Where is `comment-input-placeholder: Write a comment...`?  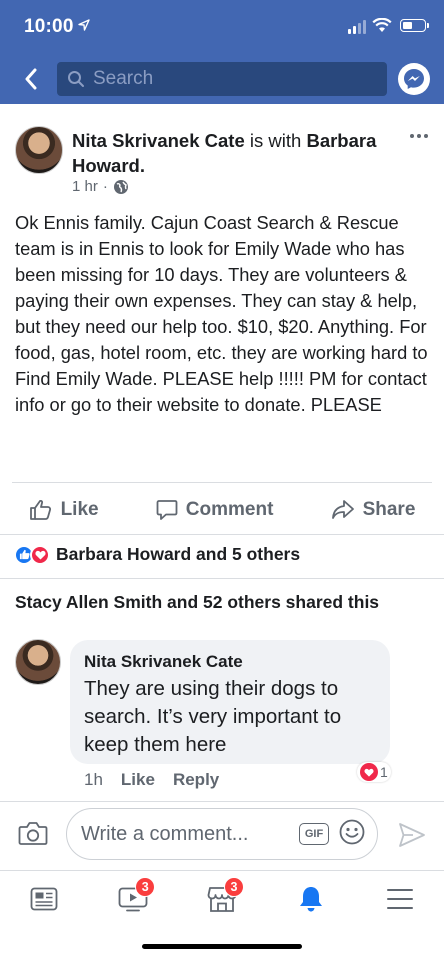
comment-input-placeholder: Write a comment... is located at coordinates (165, 833).